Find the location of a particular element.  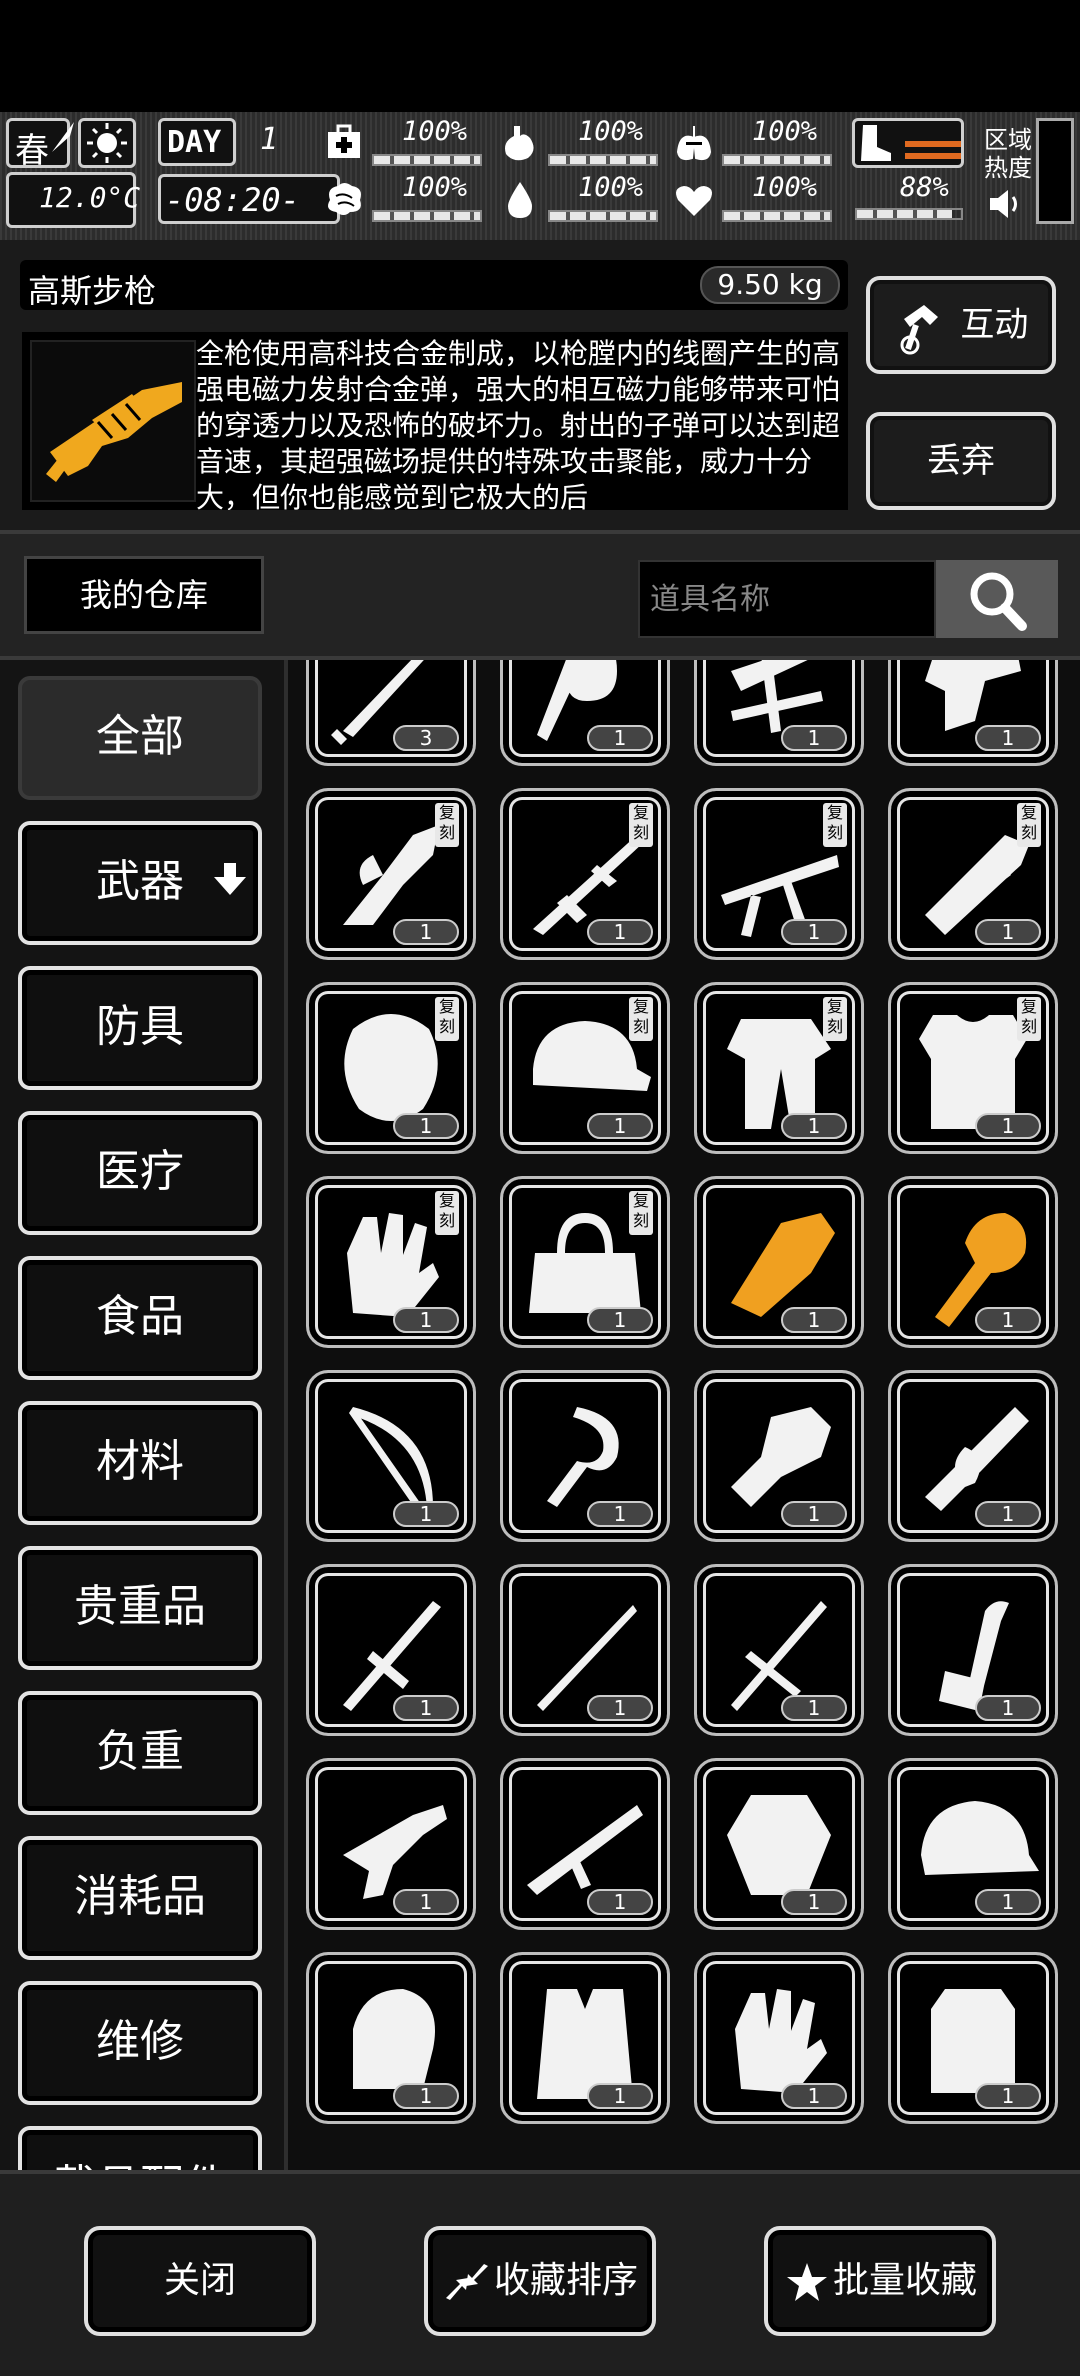

category-5: 材料 is located at coordinates (140, 1463).